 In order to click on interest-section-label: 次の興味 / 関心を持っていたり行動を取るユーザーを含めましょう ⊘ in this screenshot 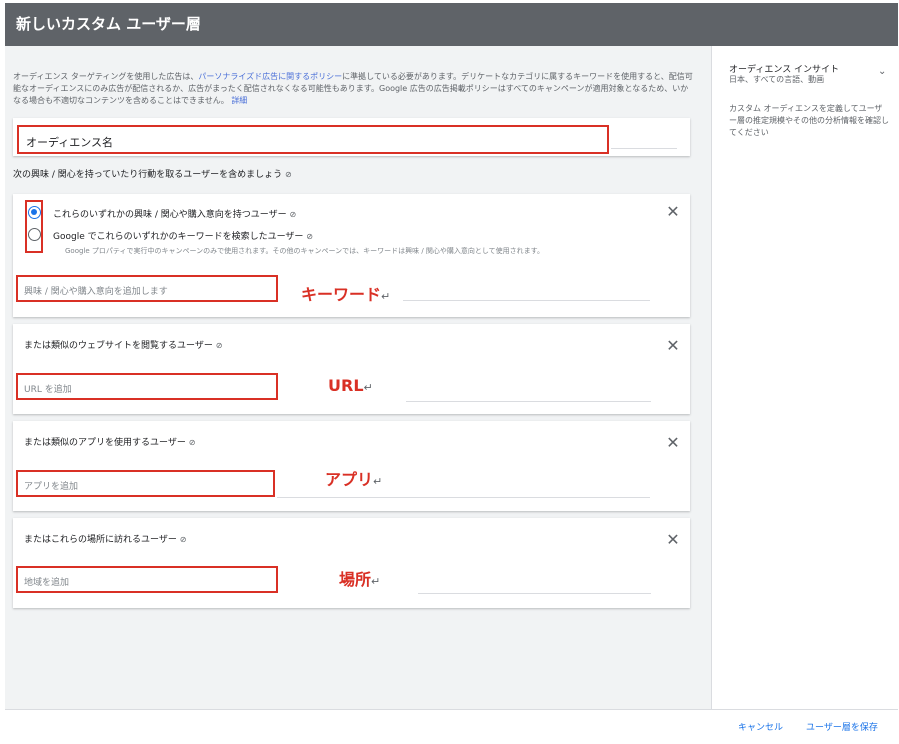, I will do `click(152, 173)`.